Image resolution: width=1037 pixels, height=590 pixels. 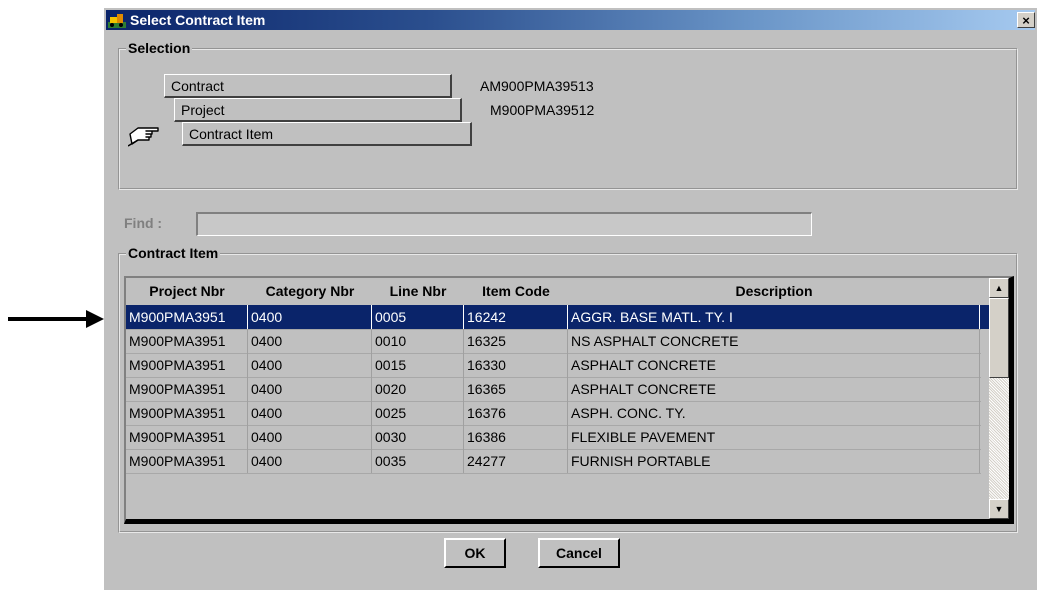 I want to click on line-nbr-cell: 0030, so click(x=418, y=437).